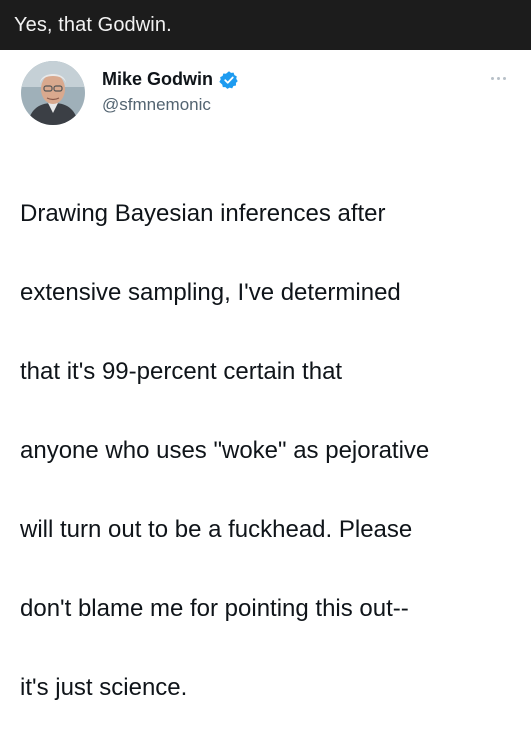 The height and width of the screenshot is (747, 531). I want to click on tweet-text-line: anyone who uses "woke" as pejorative, so click(225, 450).